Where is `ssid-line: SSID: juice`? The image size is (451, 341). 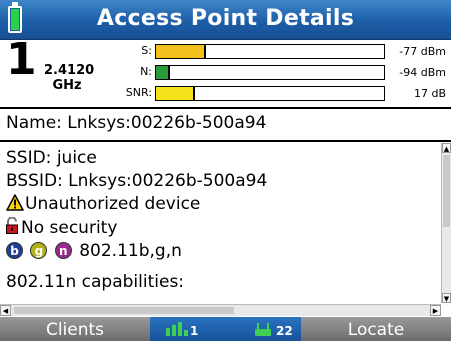
ssid-line: SSID: juice is located at coordinates (51, 158).